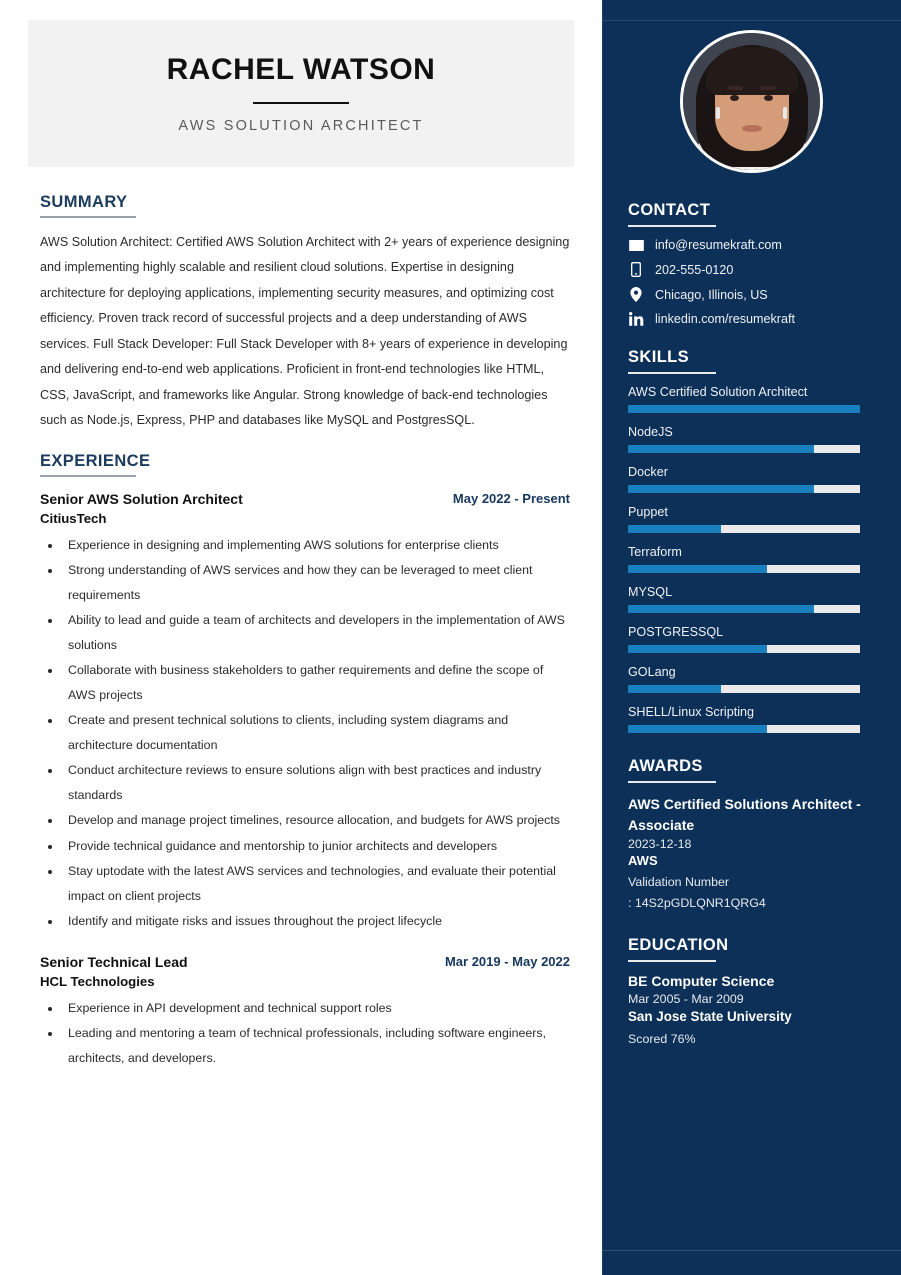 The height and width of the screenshot is (1275, 901). What do you see at coordinates (710, 1017) in the screenshot?
I see `education-school: San Jose State University` at bounding box center [710, 1017].